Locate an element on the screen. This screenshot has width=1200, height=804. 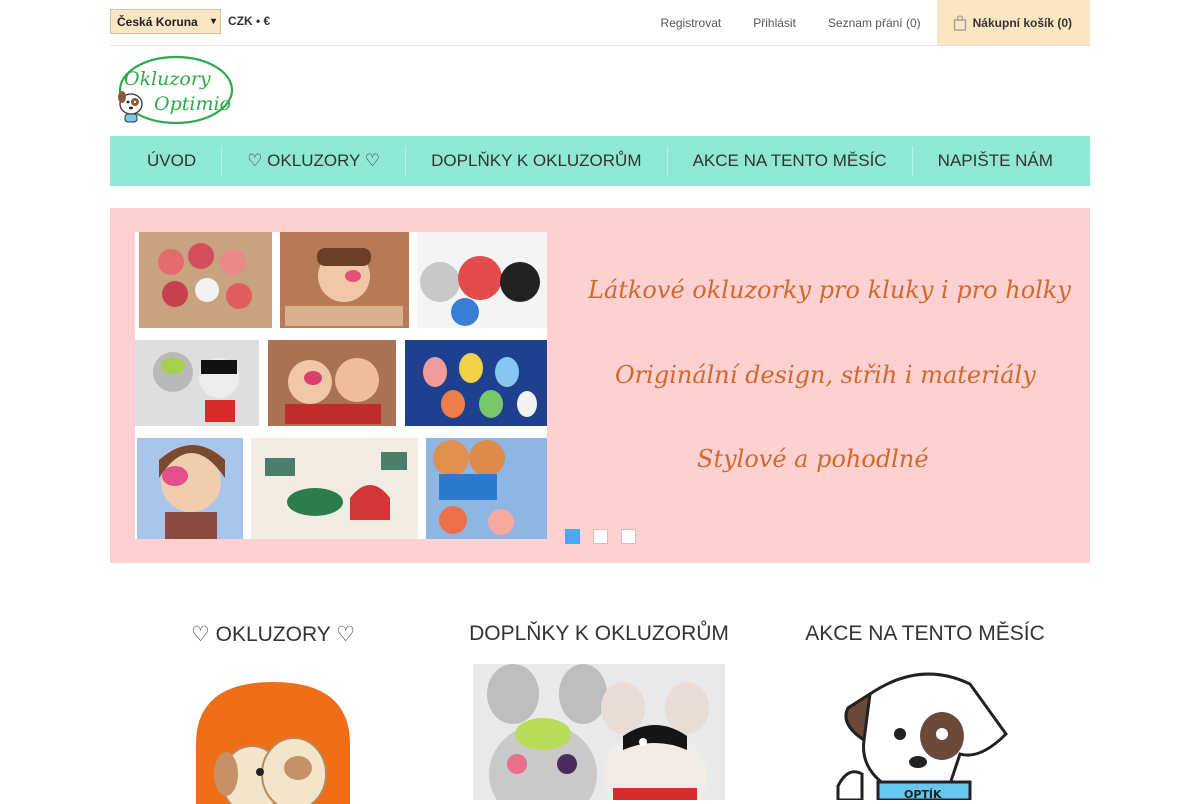
cart-label: Nákupní košík (0) is located at coordinates (1022, 22).